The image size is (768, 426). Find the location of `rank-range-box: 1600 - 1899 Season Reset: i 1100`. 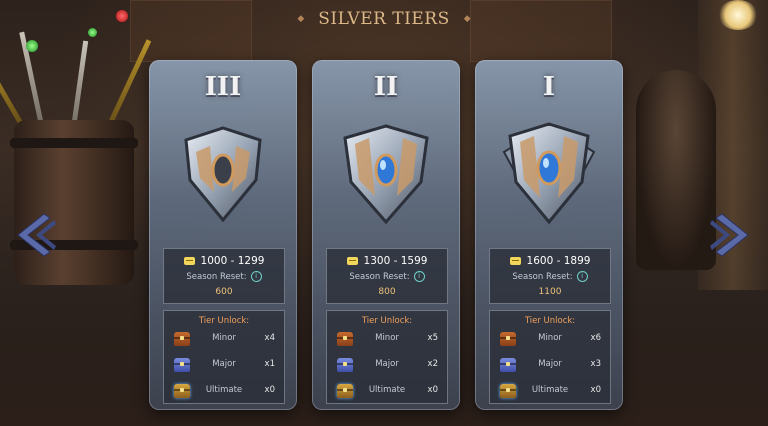

rank-range-box: 1600 - 1899 Season Reset: i 1100 is located at coordinates (550, 276).